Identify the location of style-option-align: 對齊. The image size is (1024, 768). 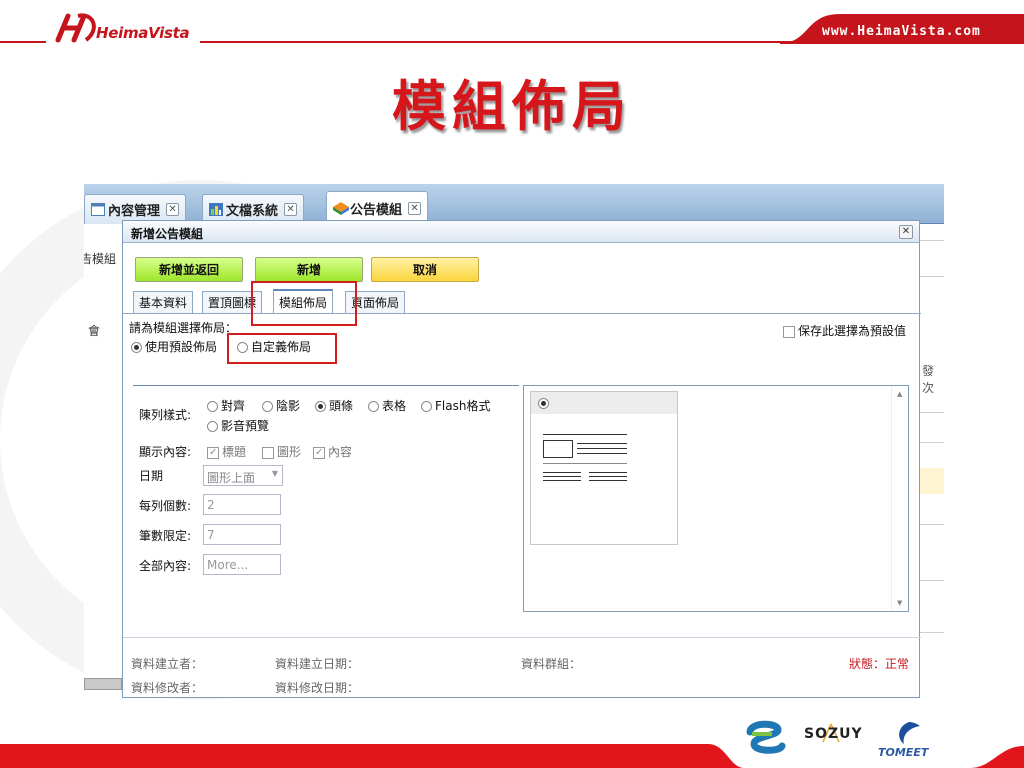
(226, 405).